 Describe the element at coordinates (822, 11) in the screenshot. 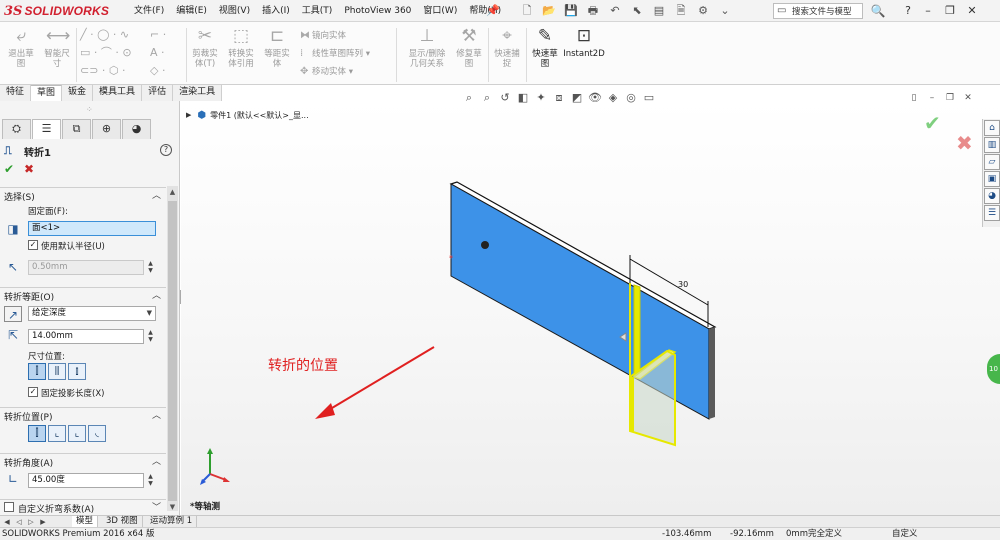

I see `search-input: 搜索文件与模型` at that location.